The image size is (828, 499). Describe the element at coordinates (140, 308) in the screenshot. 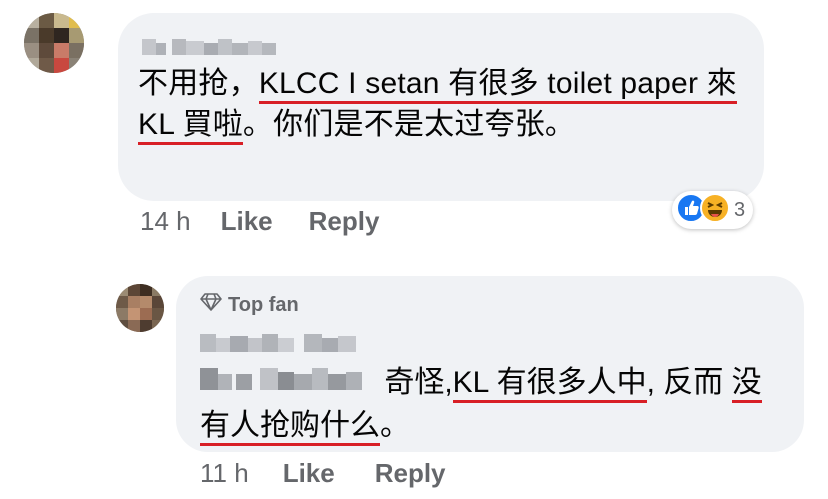

I see `replier-avatar` at that location.